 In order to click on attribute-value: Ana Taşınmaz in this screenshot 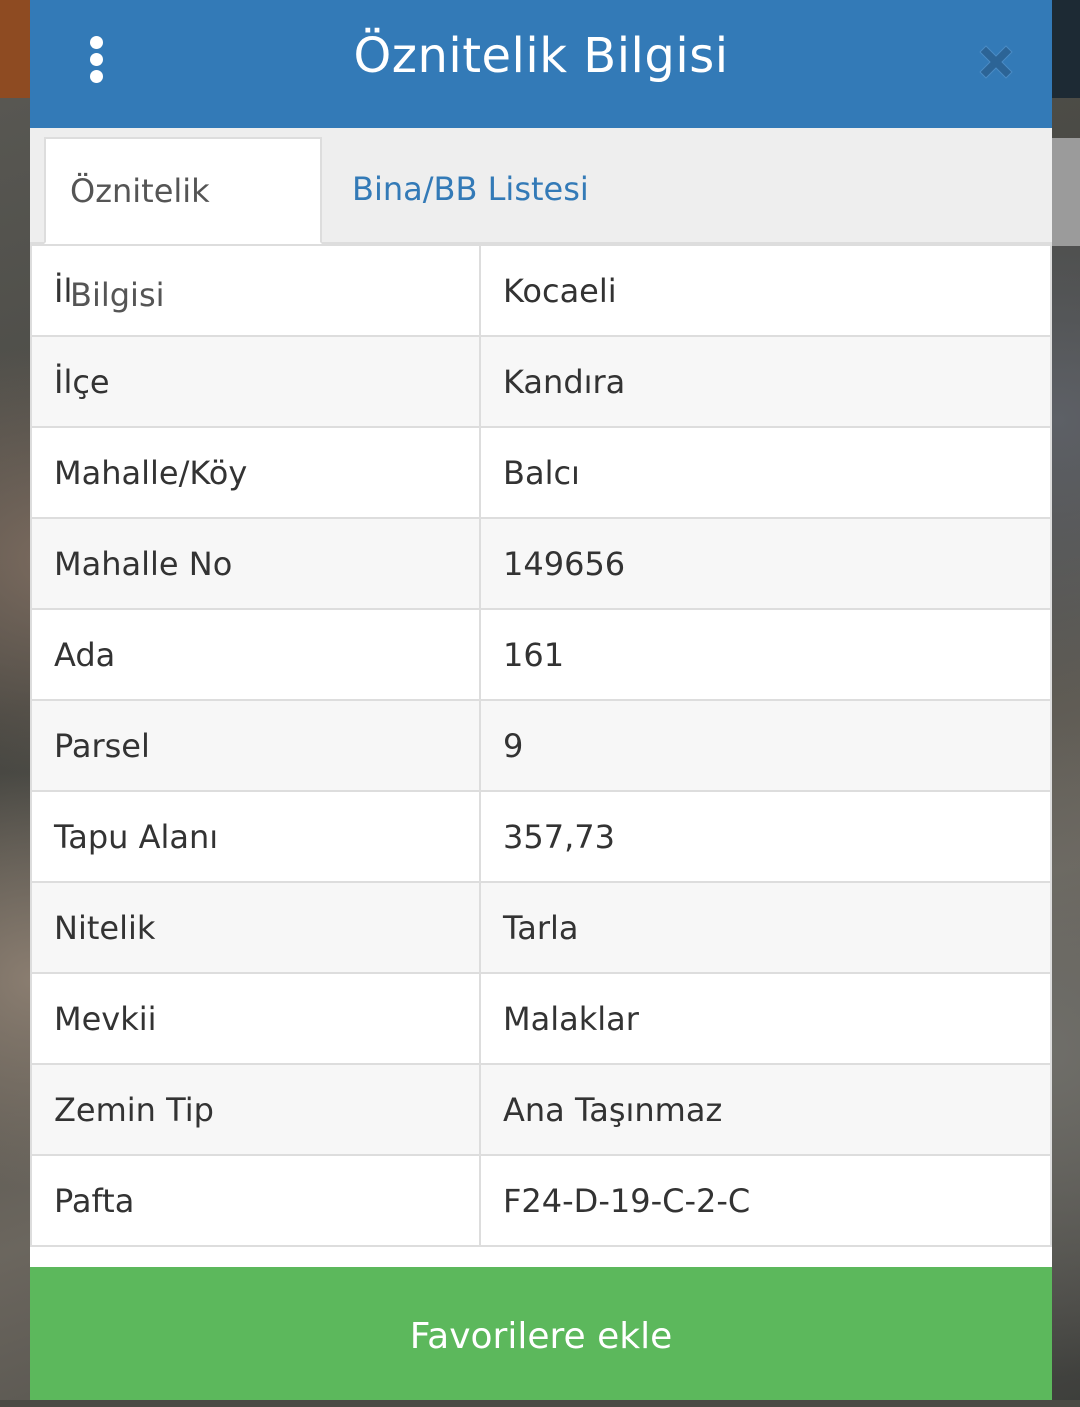, I will do `click(765, 1109)`.